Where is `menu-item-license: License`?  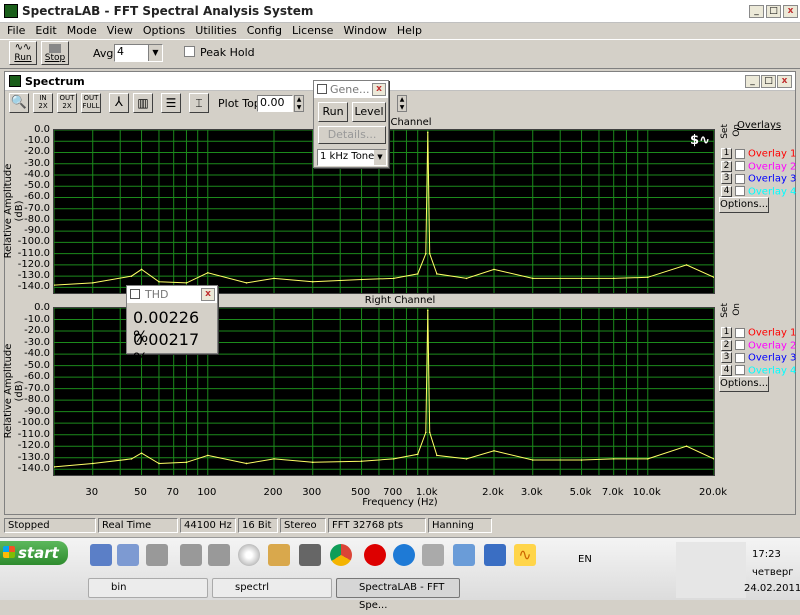
menu-item-license: License is located at coordinates (312, 31).